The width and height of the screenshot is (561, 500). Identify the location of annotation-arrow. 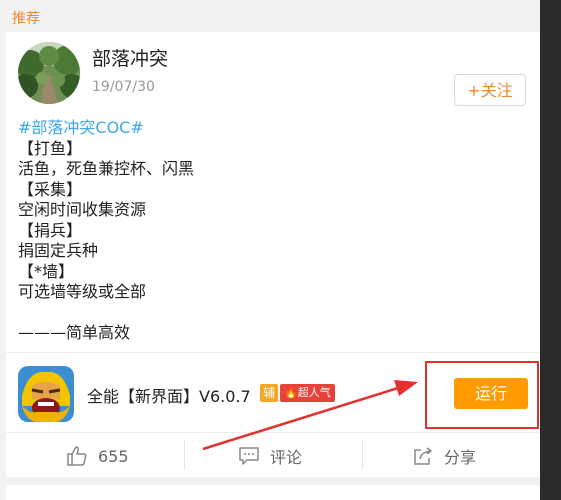
(310, 415).